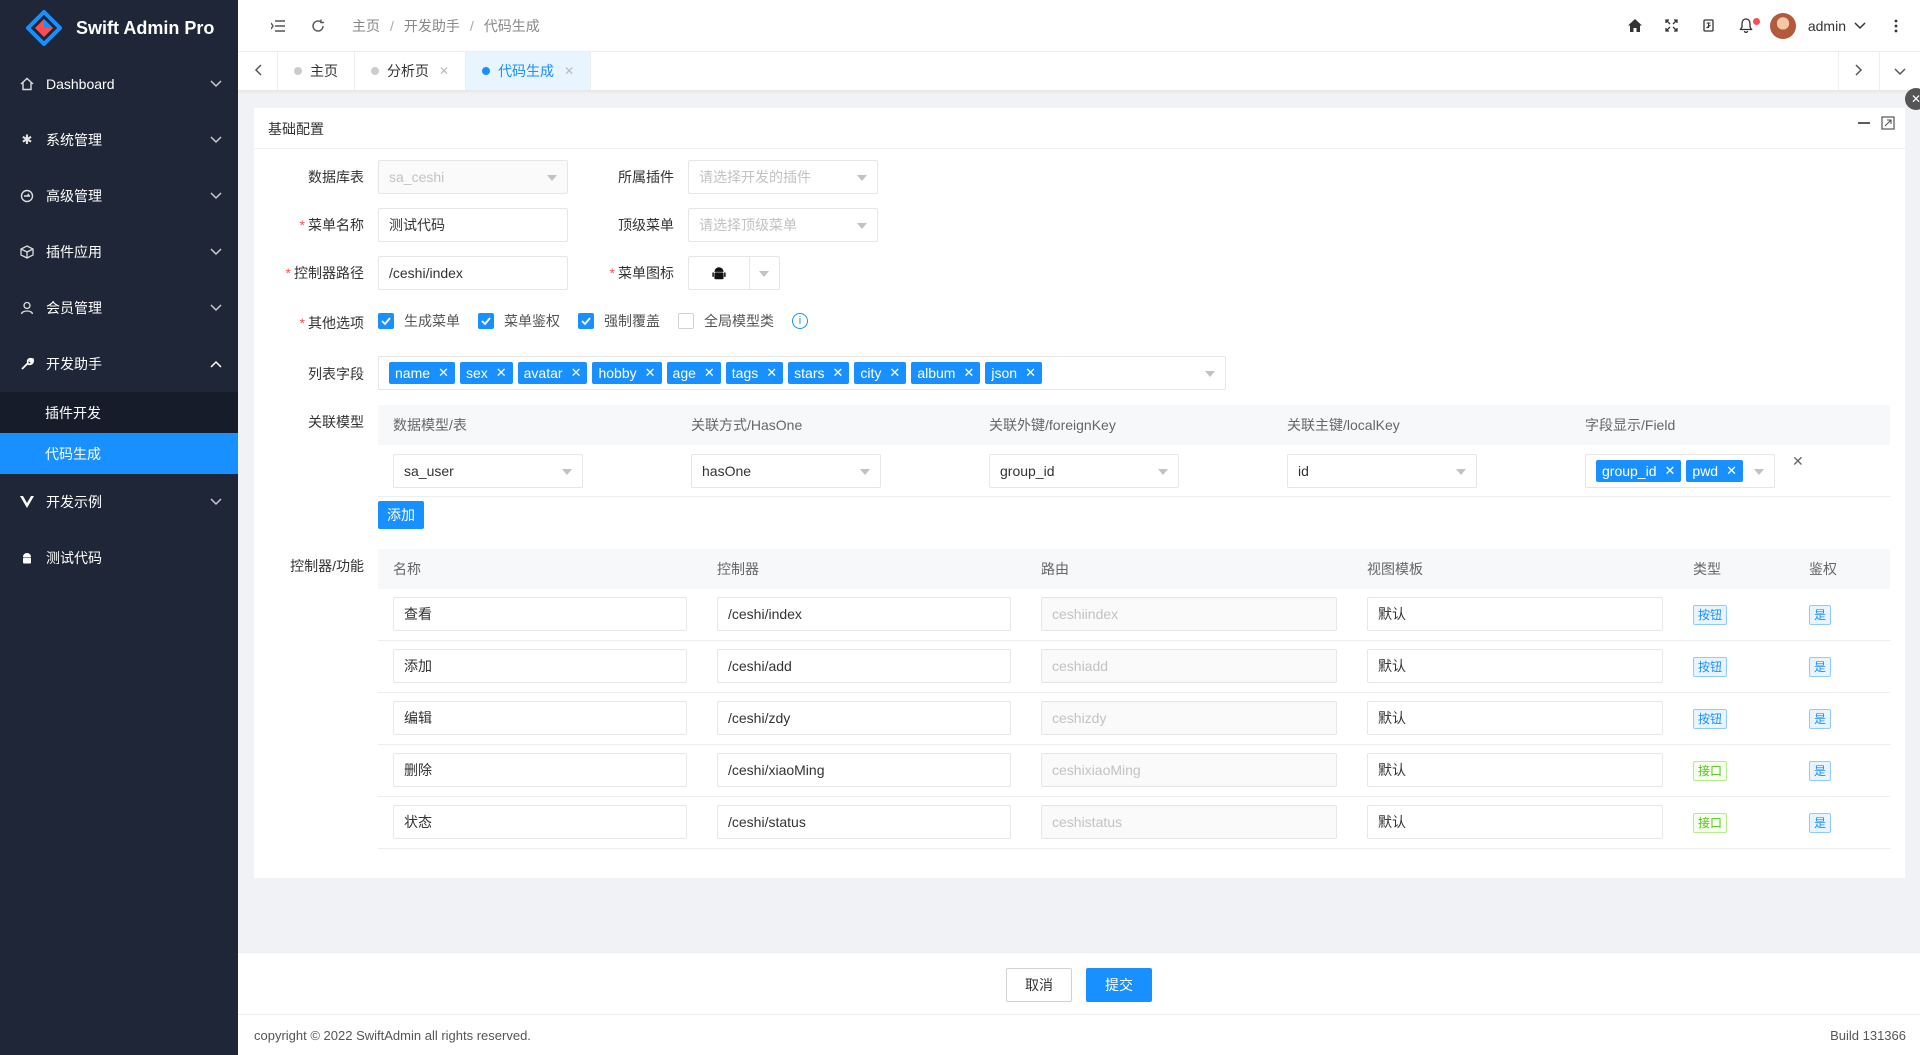 Image resolution: width=1920 pixels, height=1055 pixels. Describe the element at coordinates (1680, 471) in the screenshot. I see `relation-fields-select: group_id ✕ pwd ✕` at that location.